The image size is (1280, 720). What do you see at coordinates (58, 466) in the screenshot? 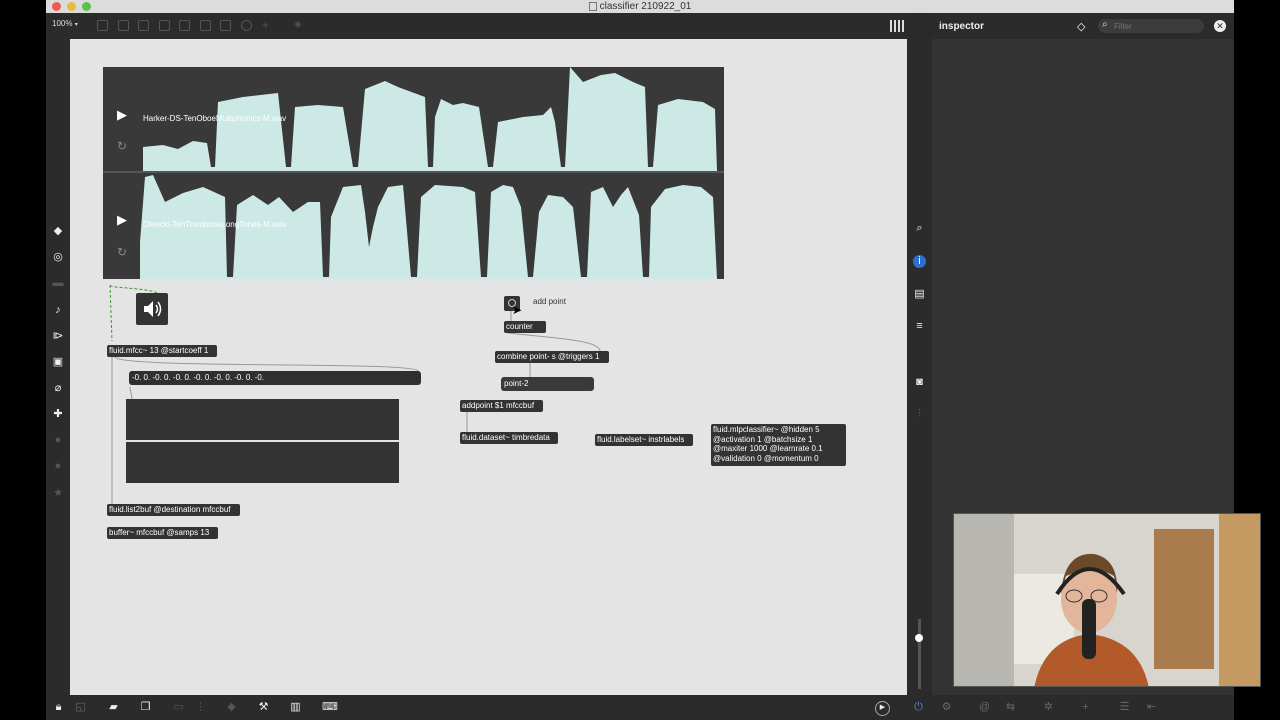
I see `info-circle-icon: ●` at bounding box center [58, 466].